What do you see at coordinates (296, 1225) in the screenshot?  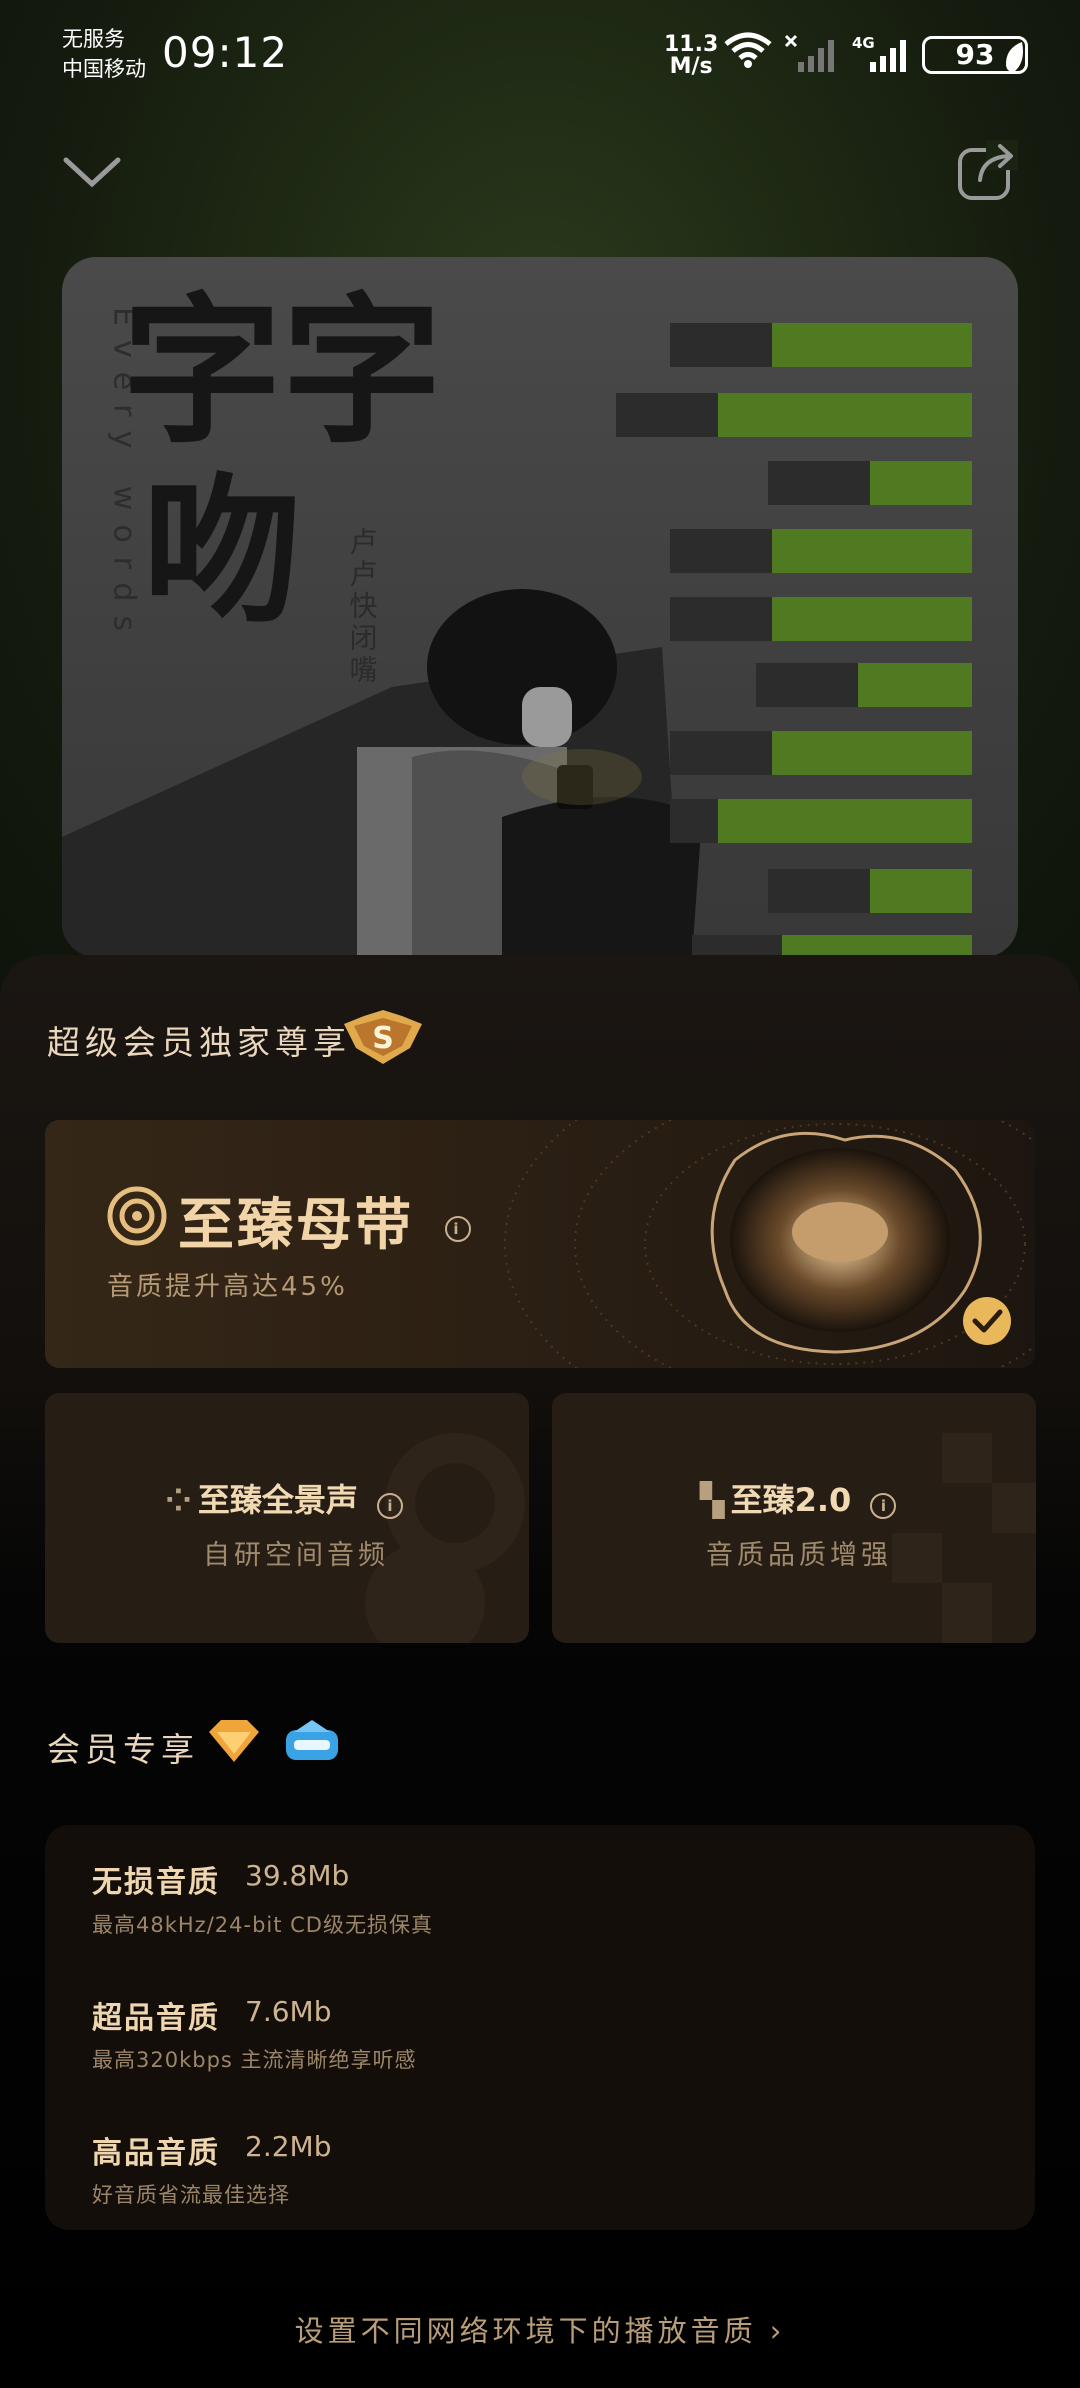 I see `master-tape-title-text: 至臻母带` at bounding box center [296, 1225].